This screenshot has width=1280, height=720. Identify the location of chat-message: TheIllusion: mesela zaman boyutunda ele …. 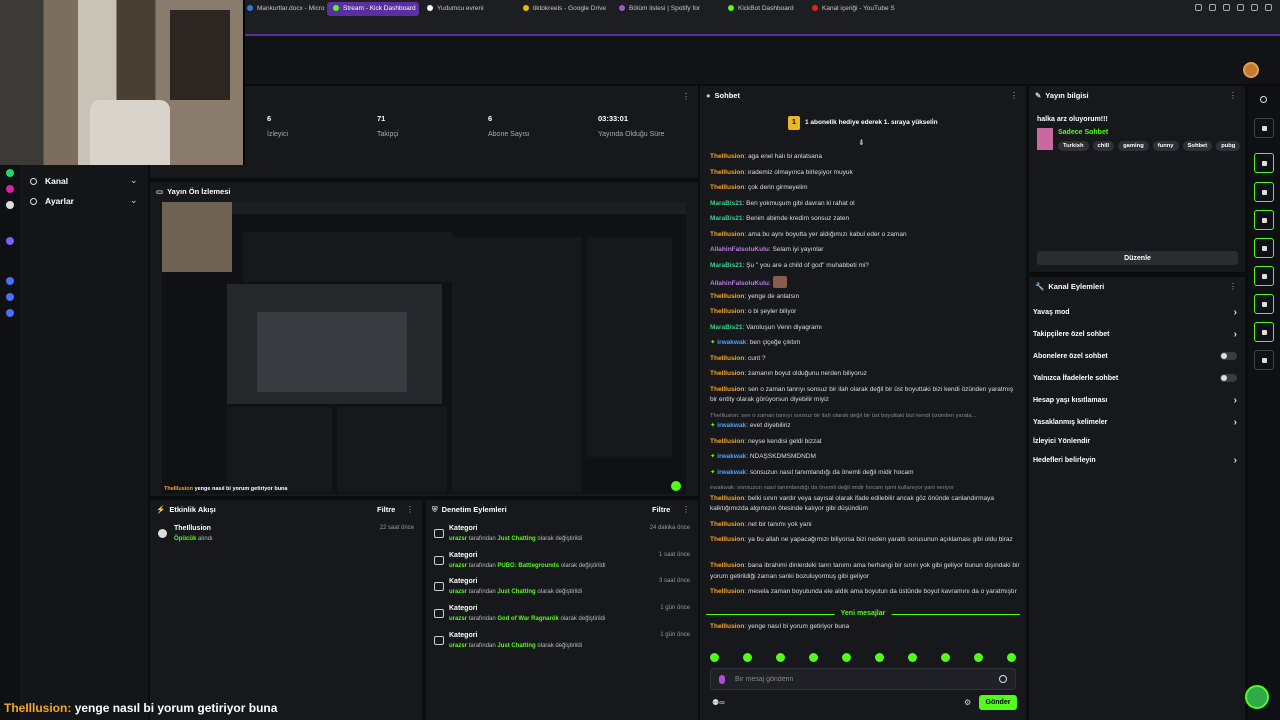
(865, 592).